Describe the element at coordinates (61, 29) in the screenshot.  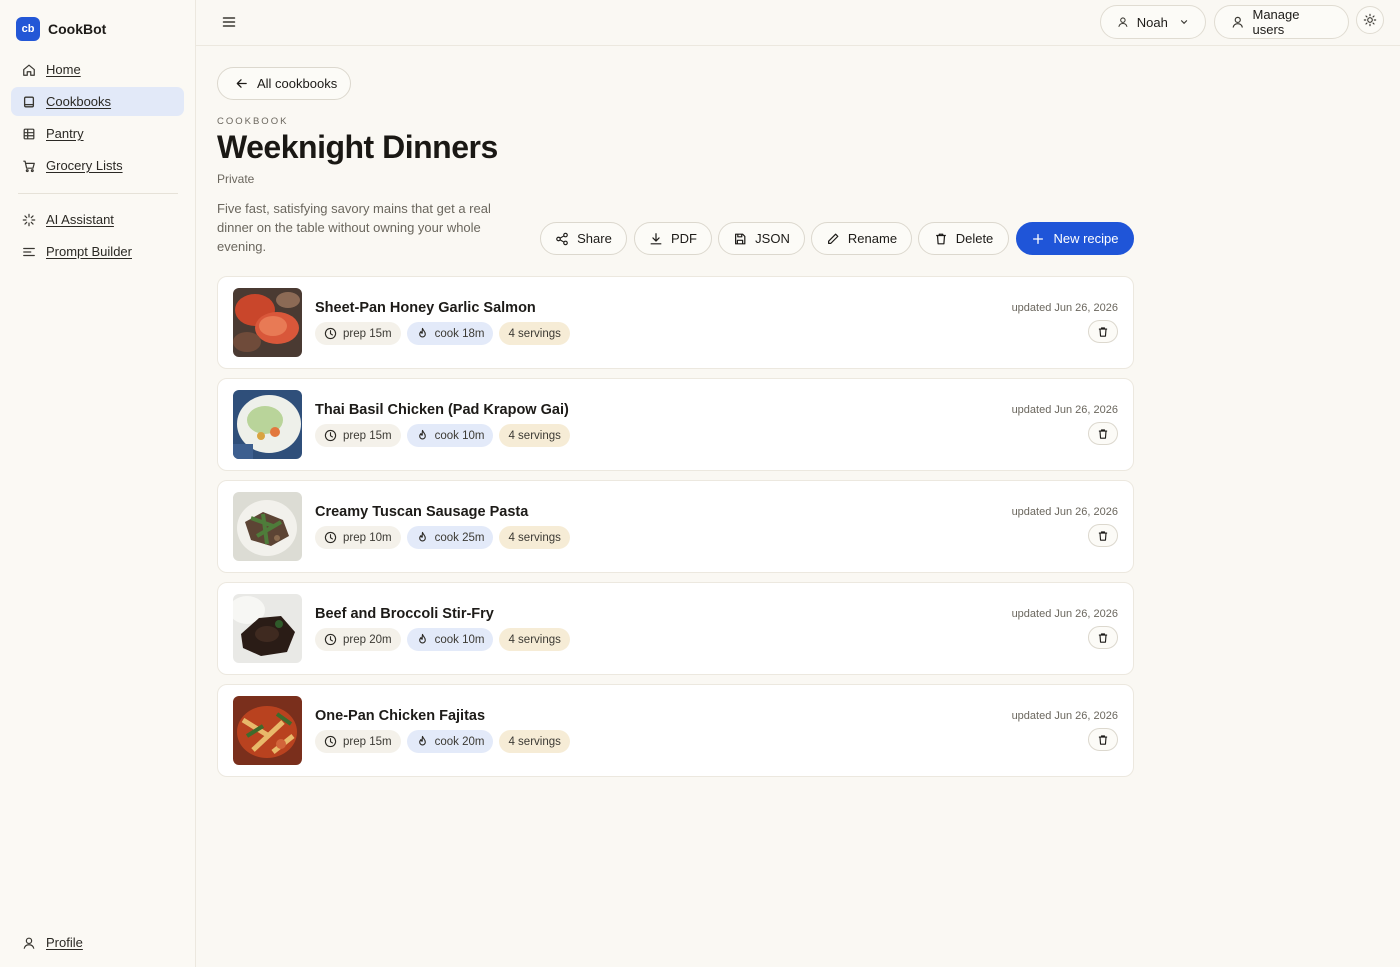
I see `brand: cb CookBot` at that location.